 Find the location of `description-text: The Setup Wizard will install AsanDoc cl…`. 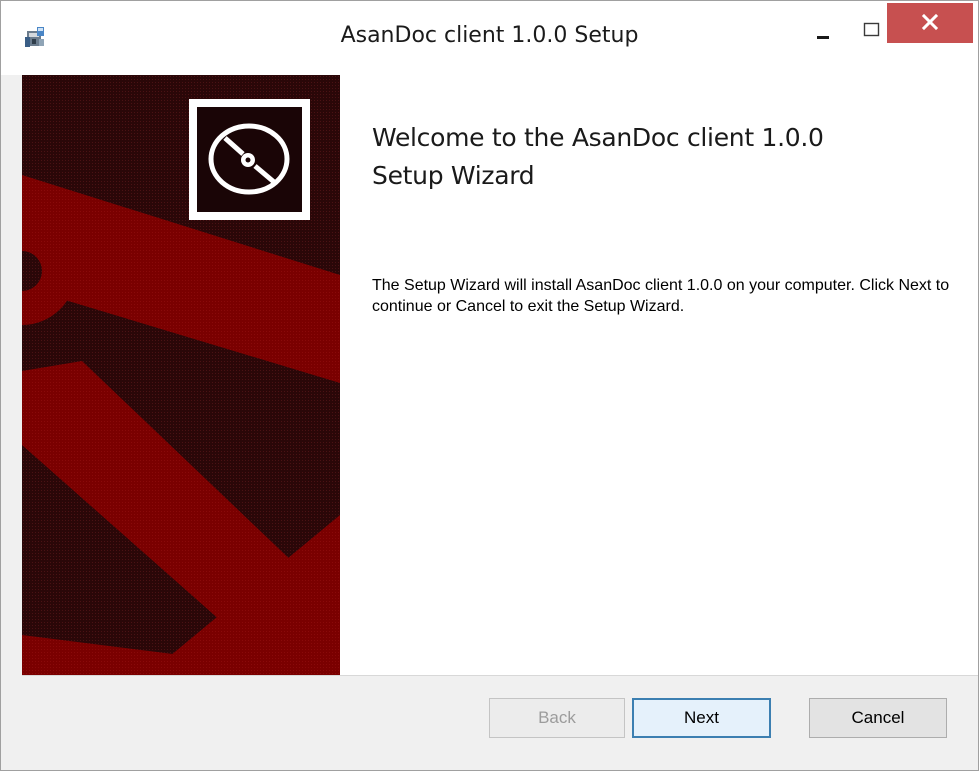

description-text: The Setup Wizard will install AsanDoc cl… is located at coordinates (661, 296).